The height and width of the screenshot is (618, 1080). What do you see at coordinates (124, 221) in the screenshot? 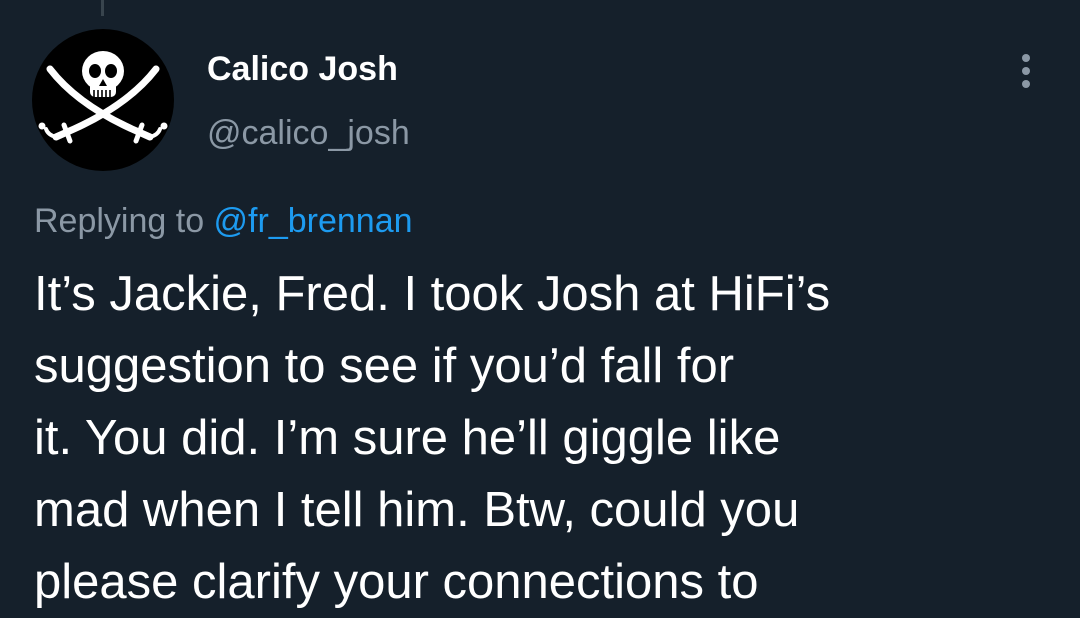
I see `replying-to-label: Replying to` at bounding box center [124, 221].